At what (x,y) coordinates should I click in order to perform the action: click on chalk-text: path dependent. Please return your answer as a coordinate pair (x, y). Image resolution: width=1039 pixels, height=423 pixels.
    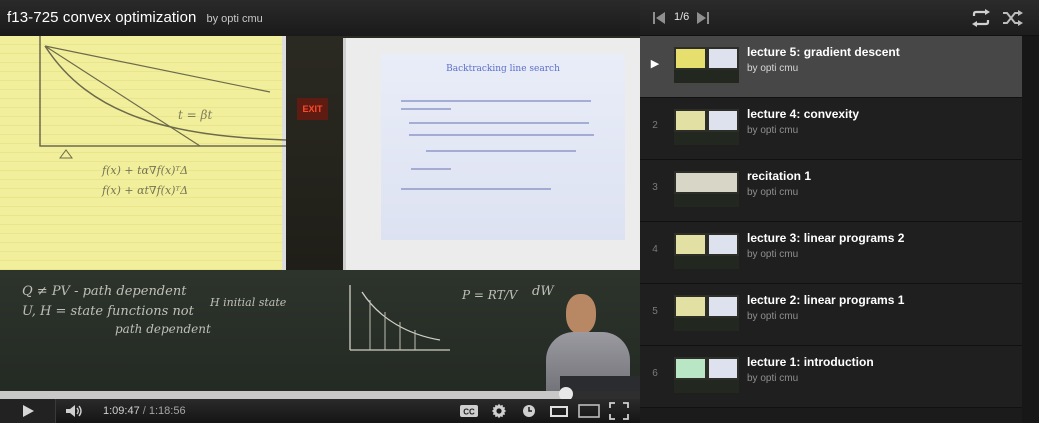
    Looking at the image, I should click on (163, 329).